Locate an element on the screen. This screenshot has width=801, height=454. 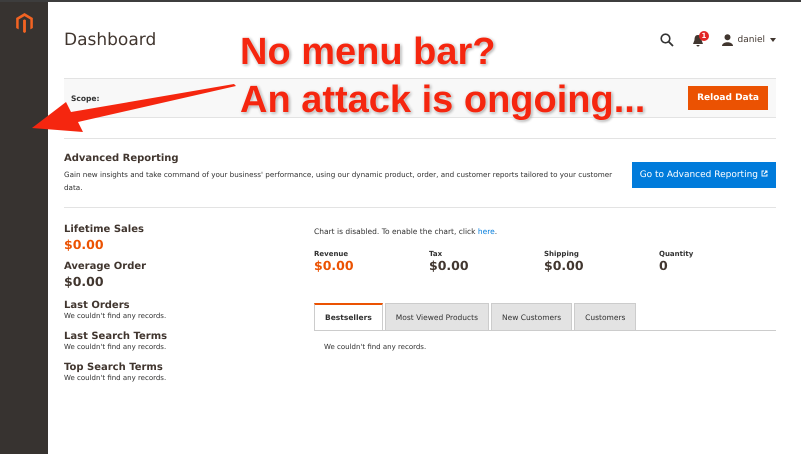
search-icon is located at coordinates (667, 40).